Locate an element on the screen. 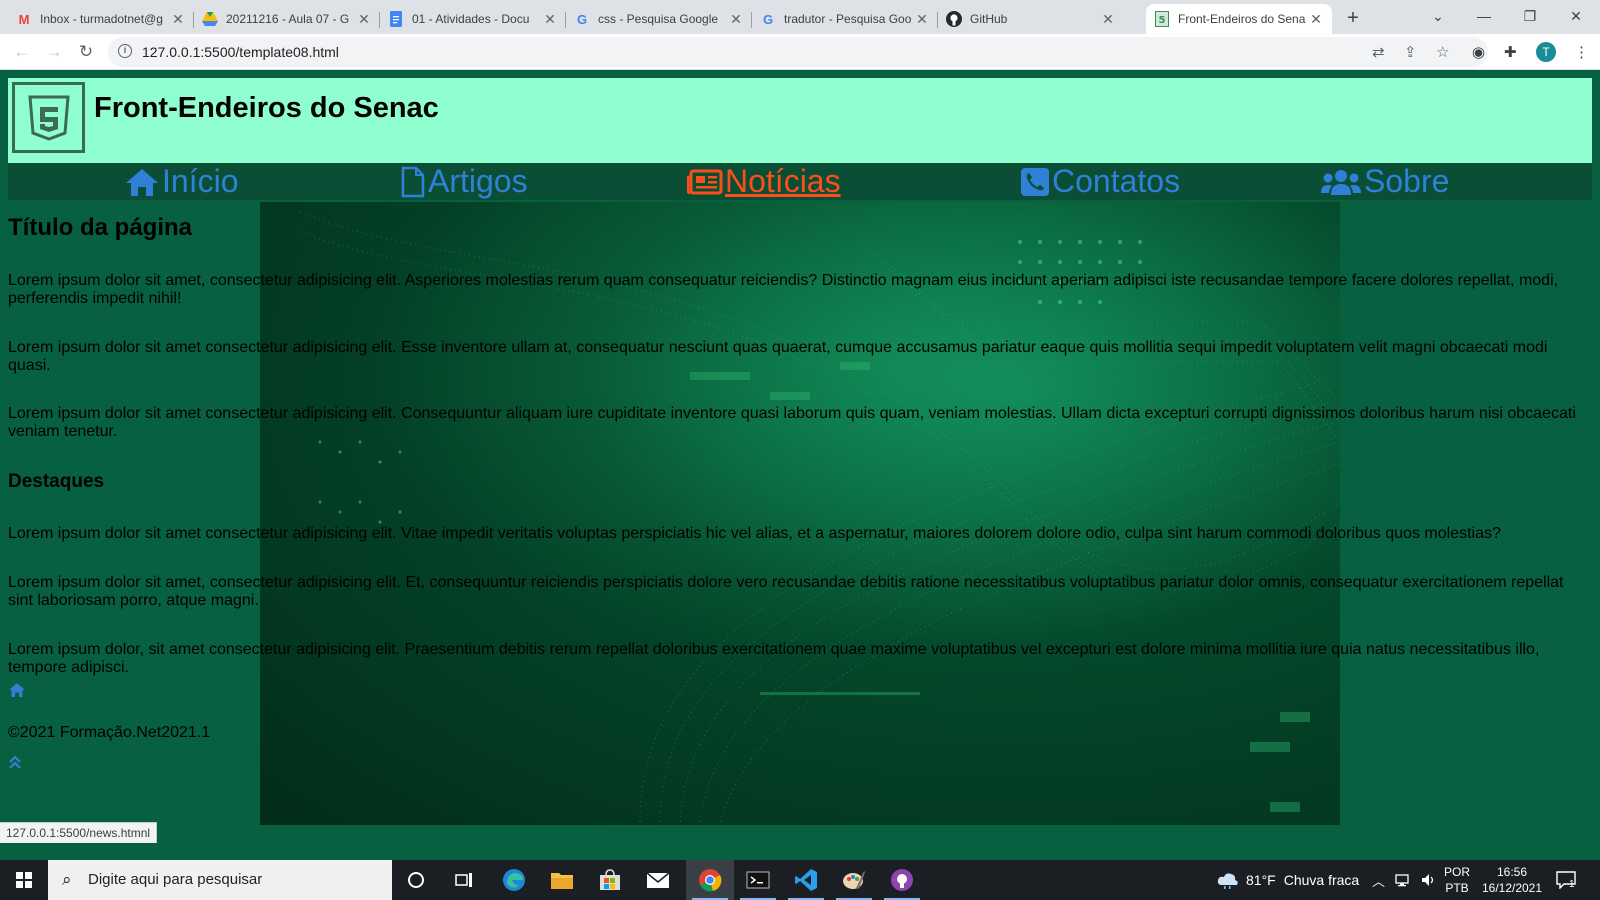 This screenshot has height=900, width=1600. translate-icon: ⇄ is located at coordinates (1378, 52).